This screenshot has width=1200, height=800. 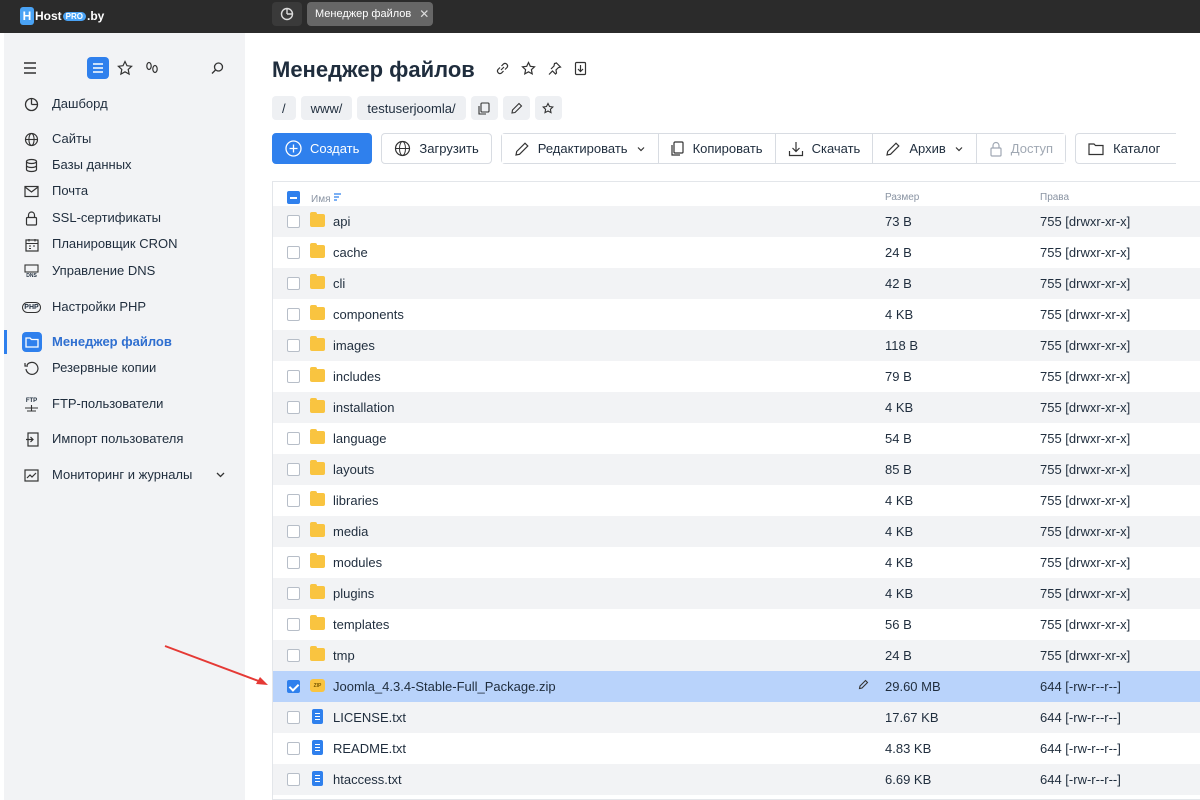 What do you see at coordinates (122, 191) in the screenshot?
I see `sidebar-item-mail: Почта` at bounding box center [122, 191].